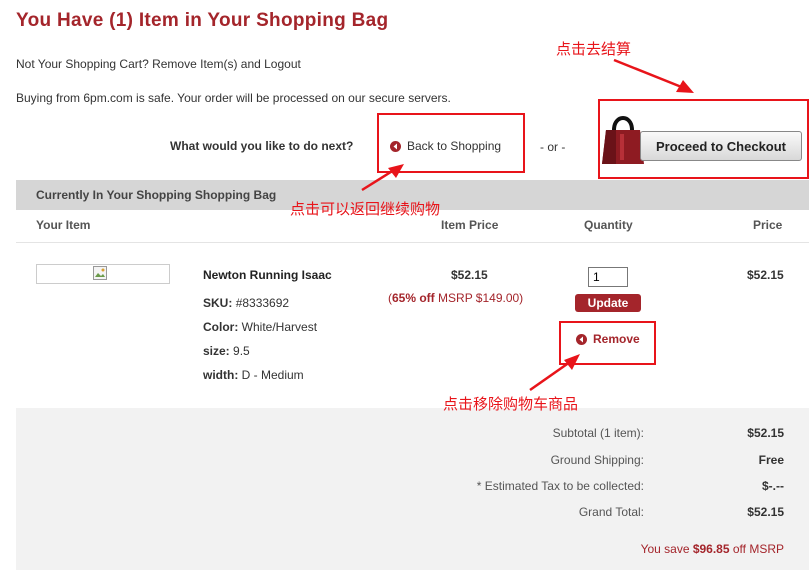 This screenshot has height=570, width=809. I want to click on grand-total-label: Grand Total:, so click(611, 512).